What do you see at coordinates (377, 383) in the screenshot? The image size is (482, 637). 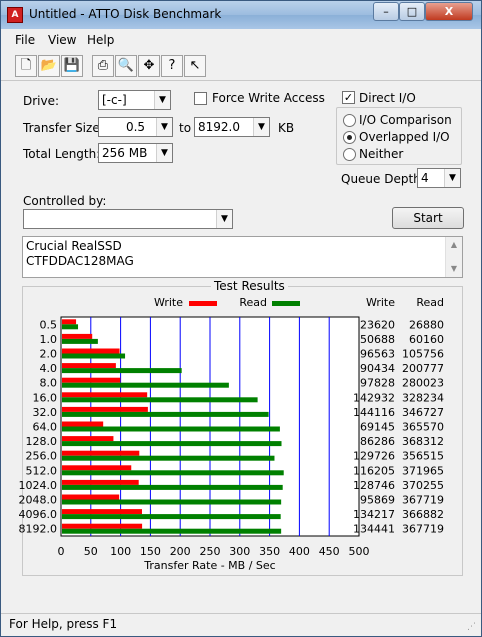 I see `write-value: 97828` at bounding box center [377, 383].